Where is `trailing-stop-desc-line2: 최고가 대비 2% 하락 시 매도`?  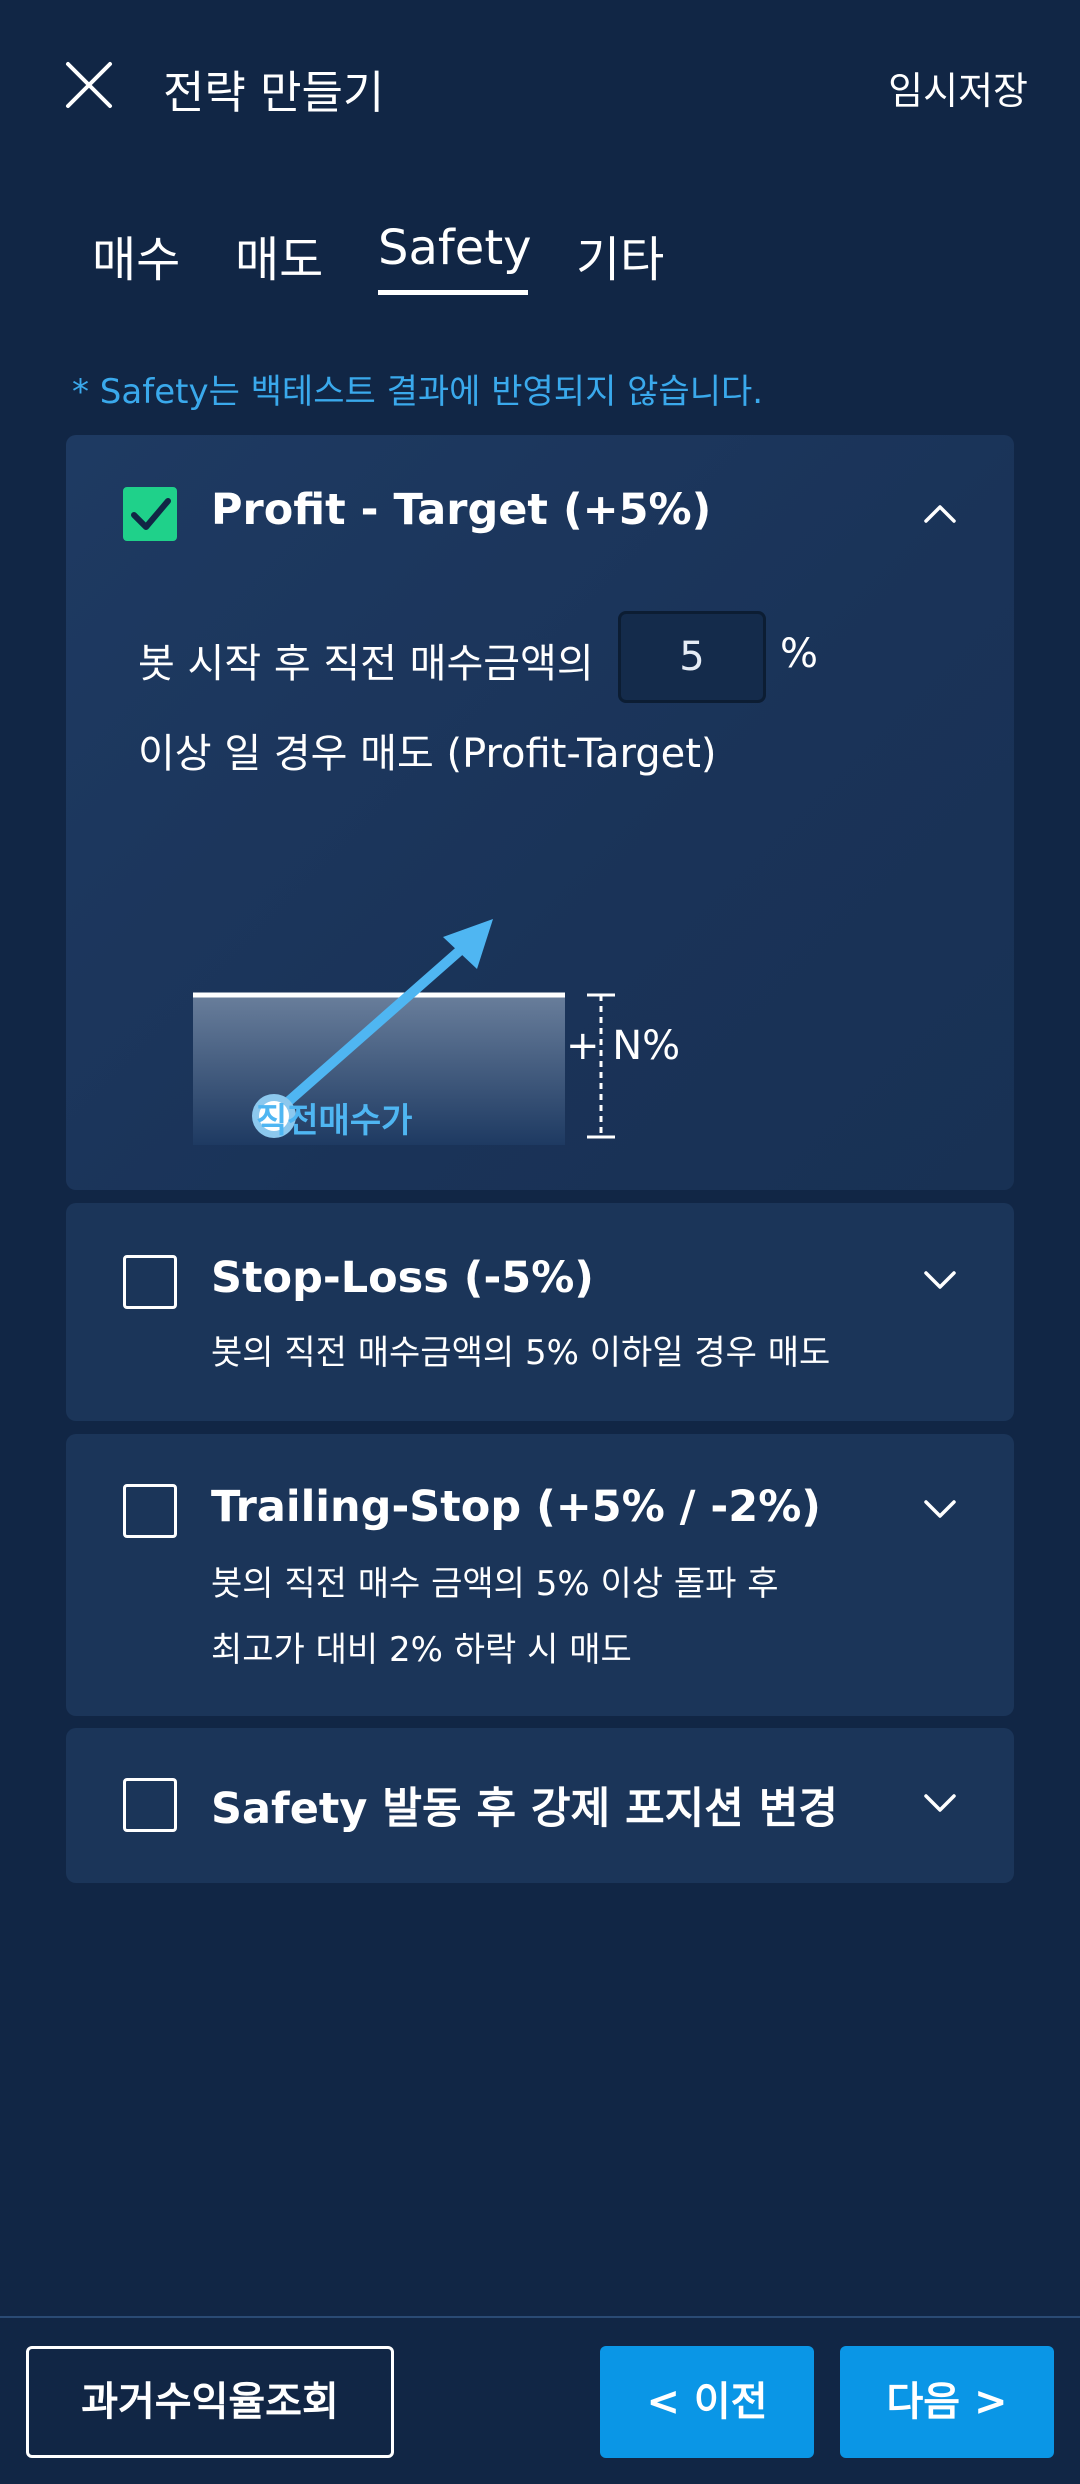 trailing-stop-desc-line2: 최고가 대비 2% 하락 시 매도 is located at coordinates (421, 1650).